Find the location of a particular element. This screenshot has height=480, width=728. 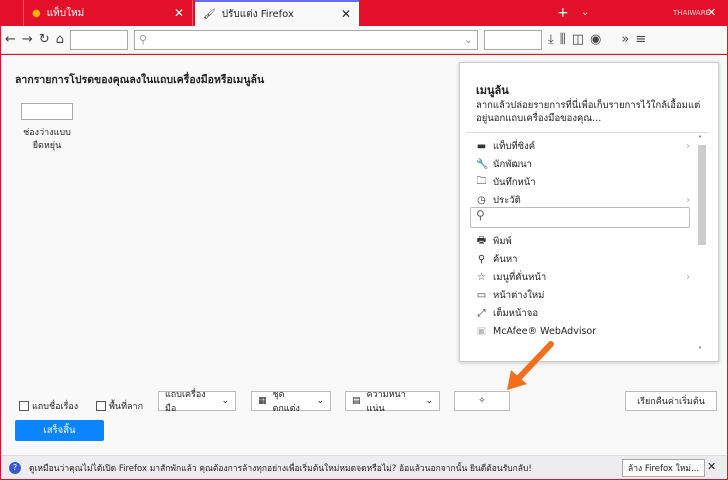

fullscreen-icon: ⤢ is located at coordinates (481, 313).